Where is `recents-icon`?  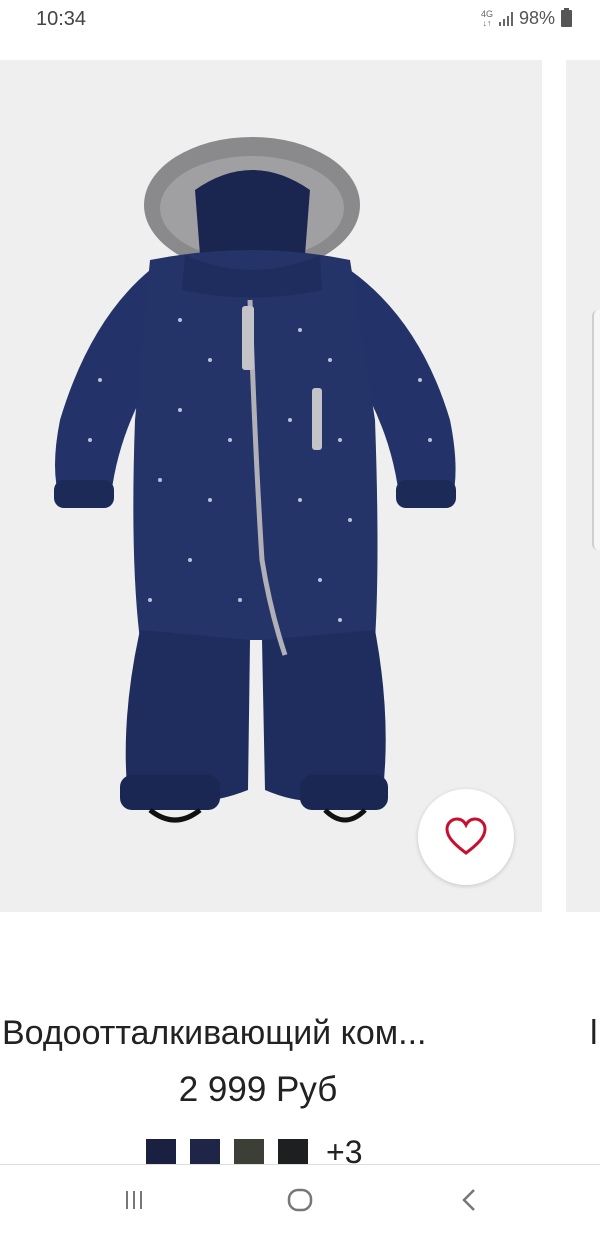
recents-icon is located at coordinates (134, 1200).